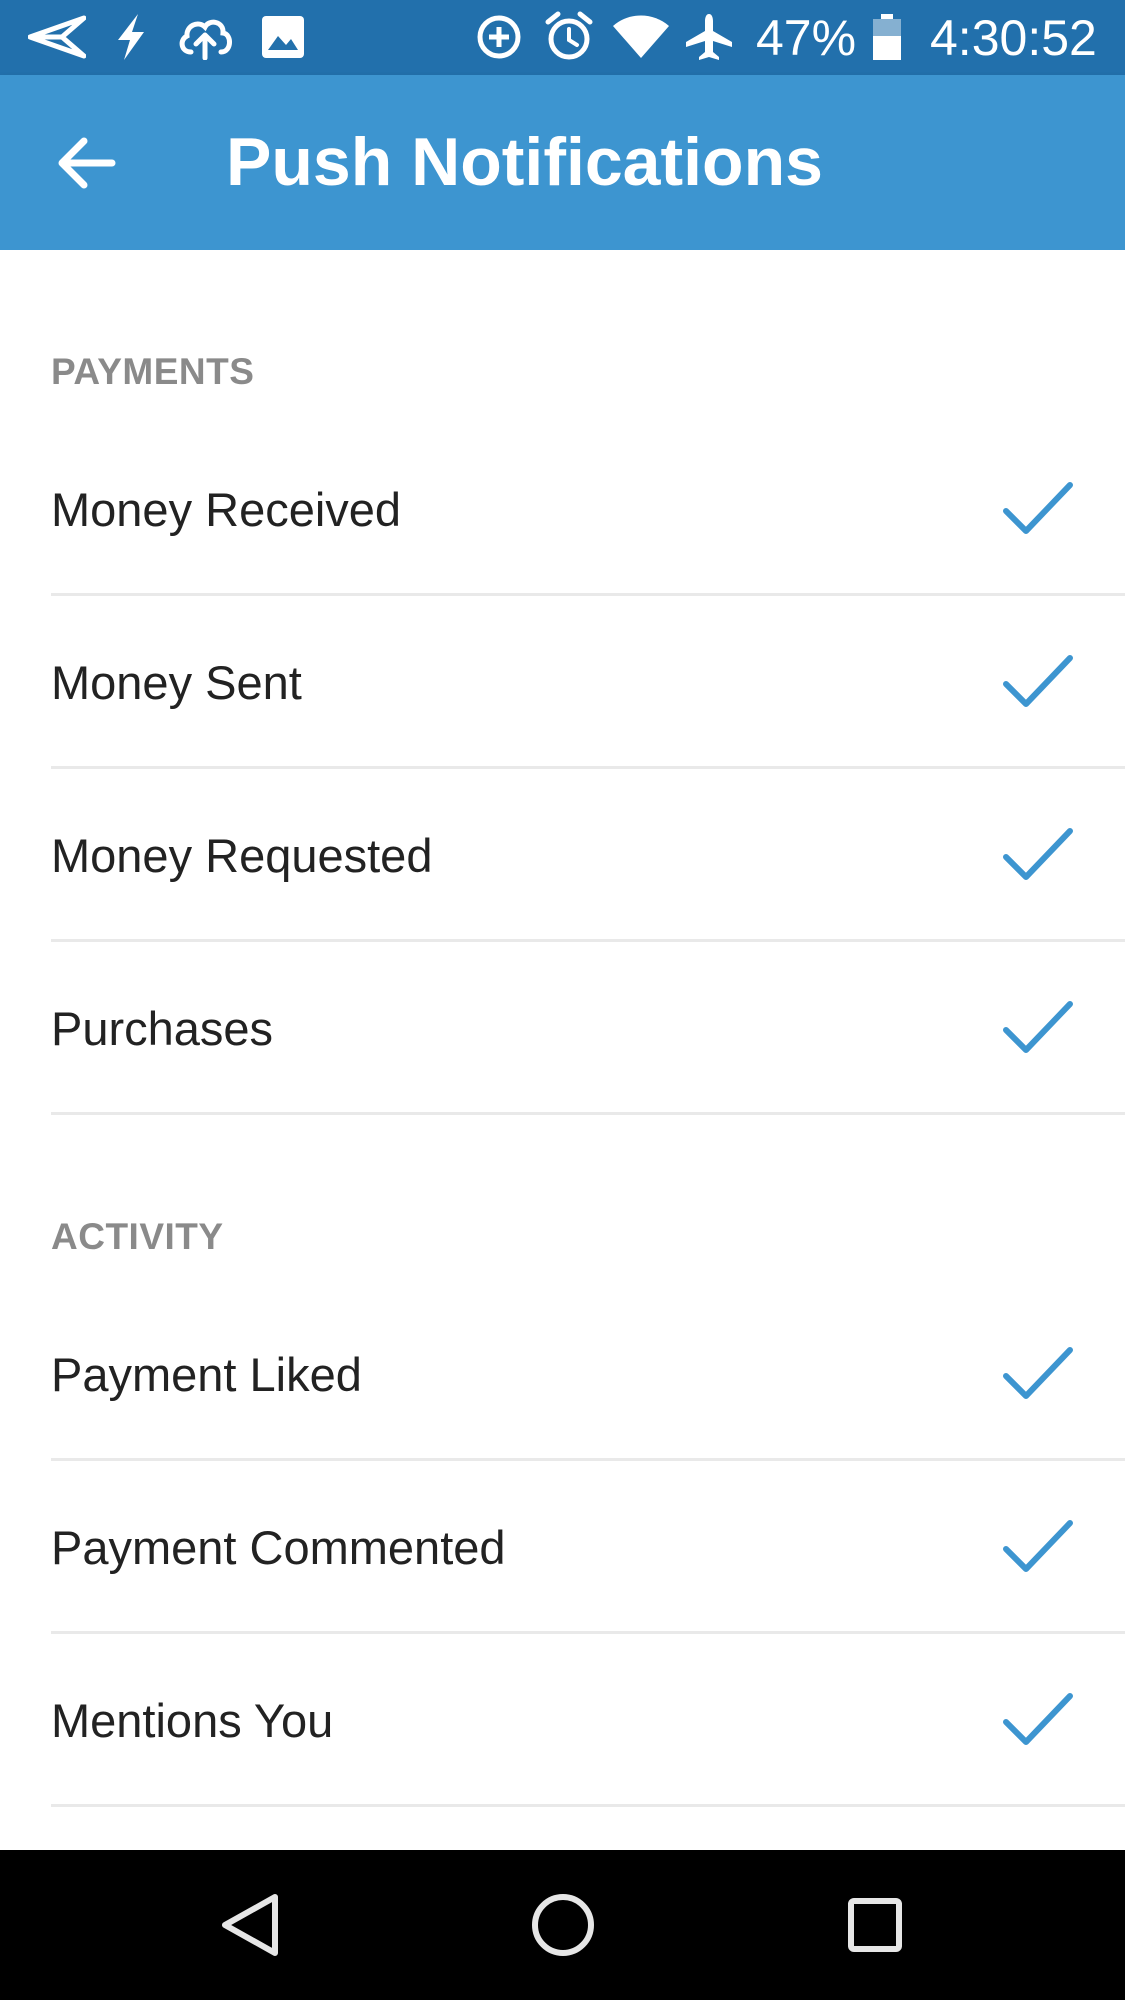 Image resolution: width=1125 pixels, height=2000 pixels. What do you see at coordinates (562, 1720) in the screenshot?
I see `list-item-mentions-you: Mentions You` at bounding box center [562, 1720].